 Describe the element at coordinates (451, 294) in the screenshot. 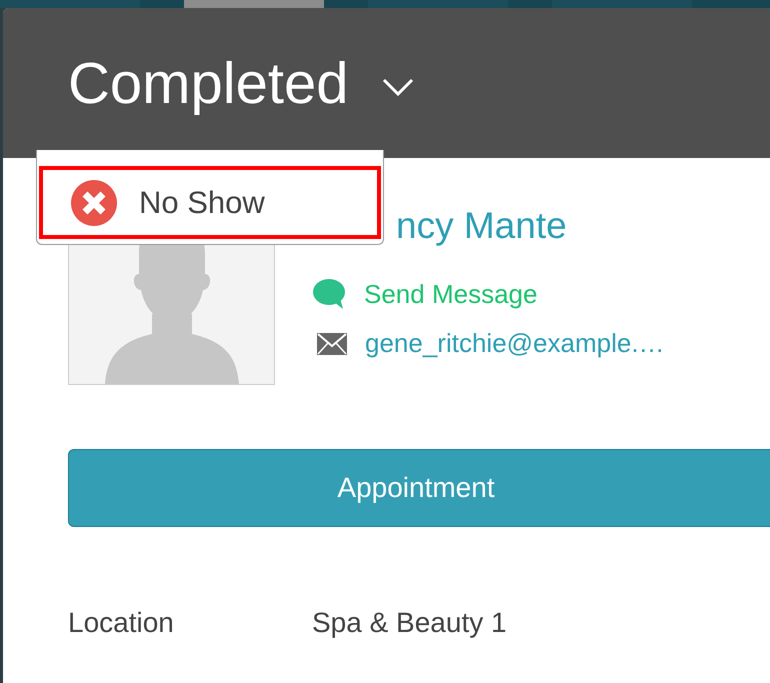

I see `send-message-link: Send Message` at that location.